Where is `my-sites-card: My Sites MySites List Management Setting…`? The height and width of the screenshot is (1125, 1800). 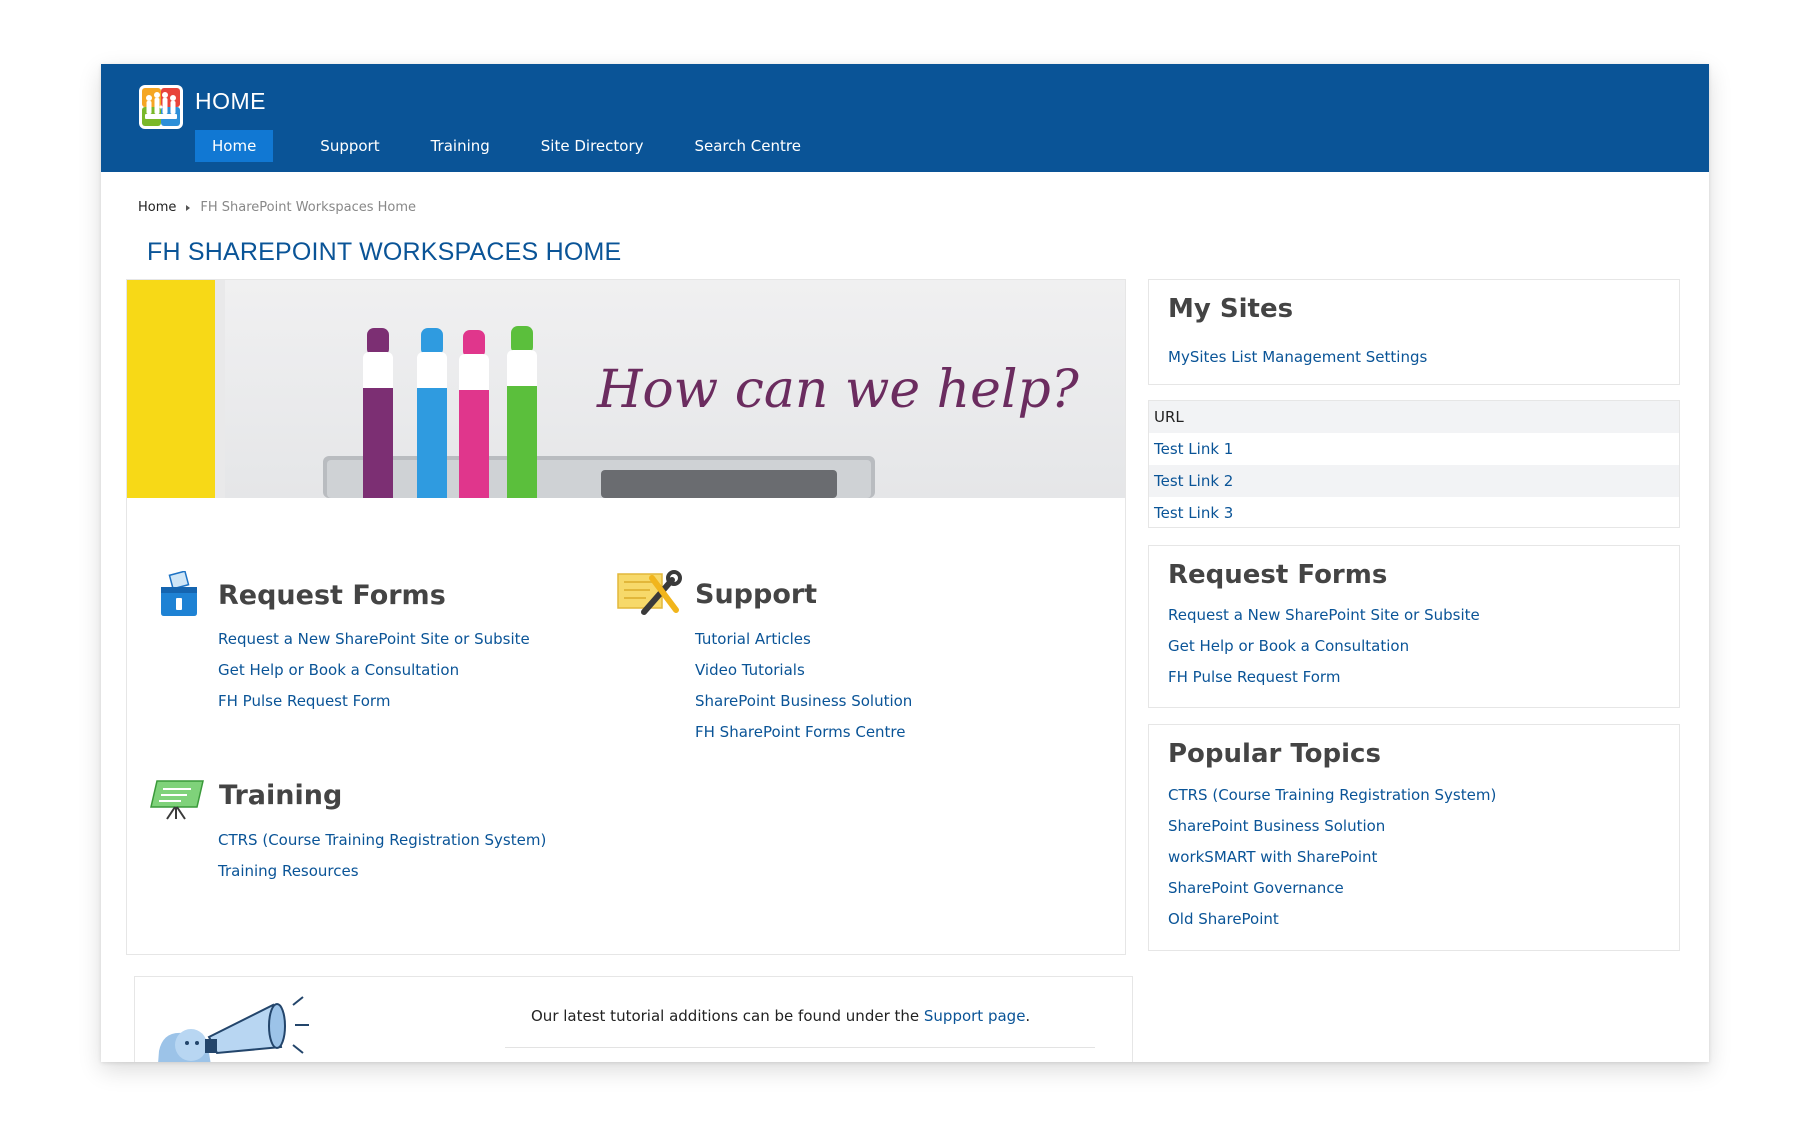
my-sites-card: My Sites MySites List Management Setting… is located at coordinates (1414, 332).